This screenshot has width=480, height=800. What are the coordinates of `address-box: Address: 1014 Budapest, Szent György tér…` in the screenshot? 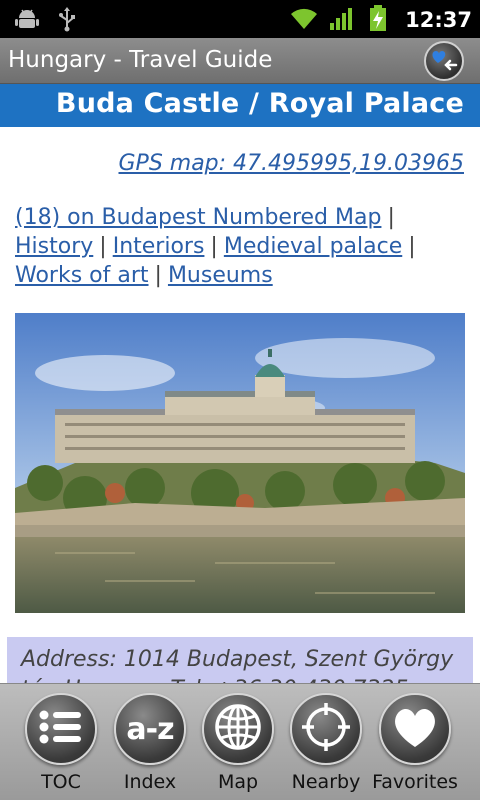 It's located at (240, 660).